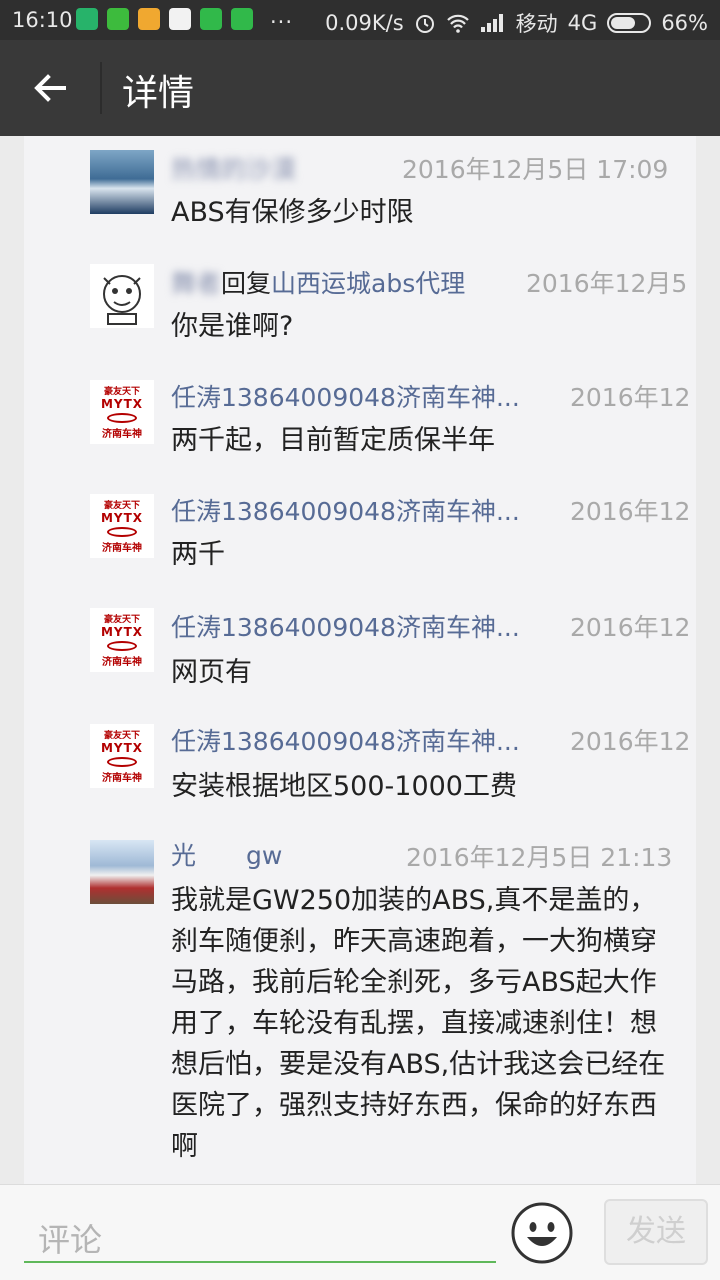 The image size is (720, 1280). Describe the element at coordinates (536, 24) in the screenshot. I see `carrier-name: 移动` at that location.